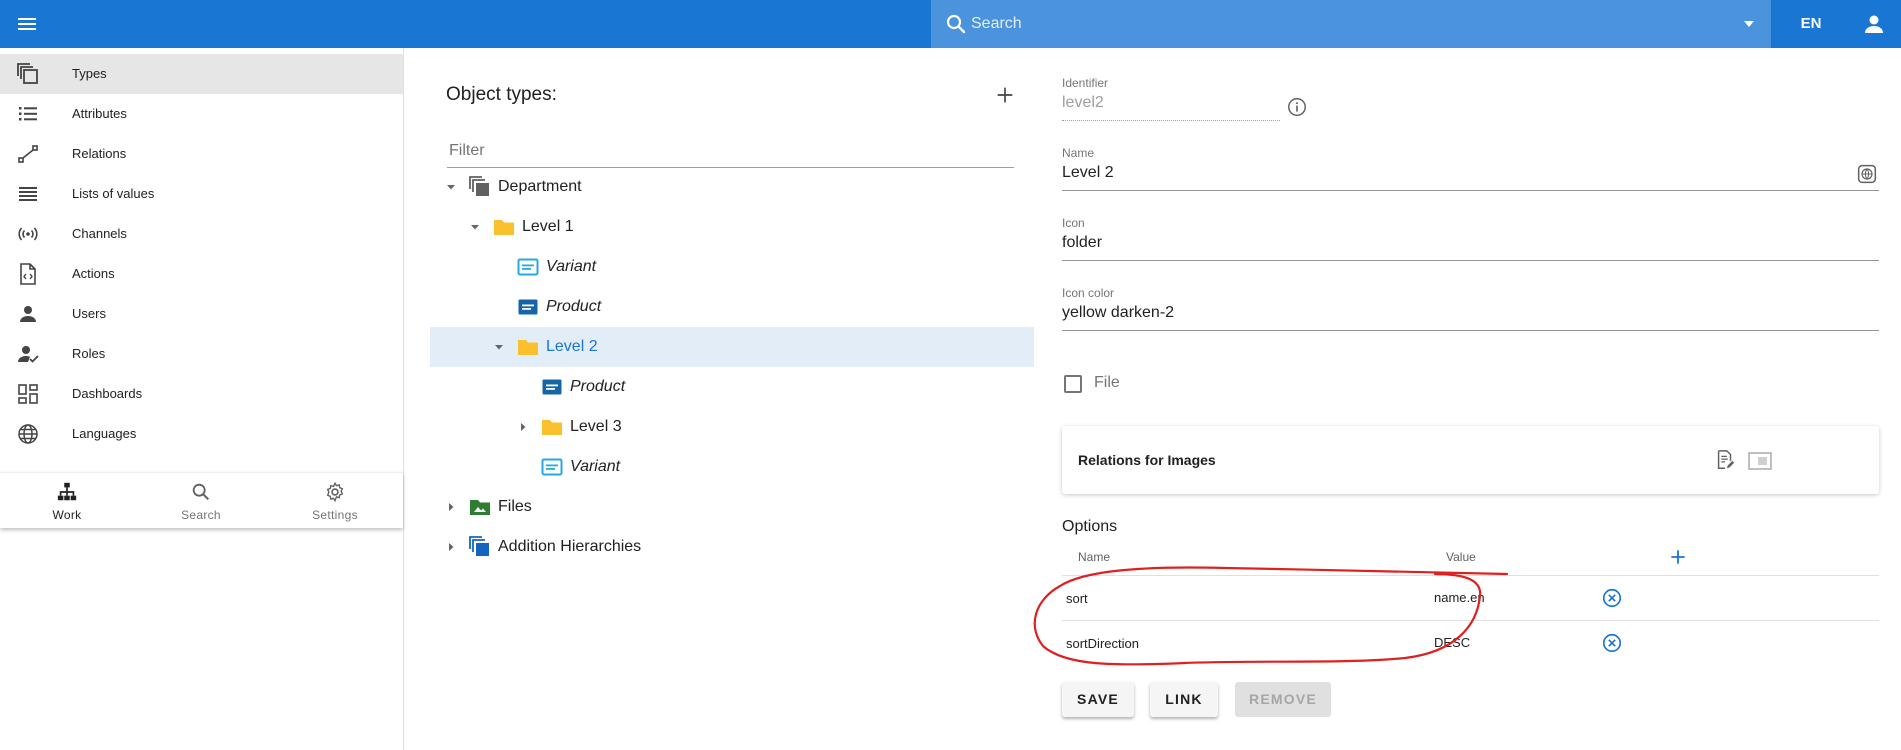 This screenshot has width=1901, height=750. What do you see at coordinates (99, 153) in the screenshot?
I see `sidebar-item-label: Relations` at bounding box center [99, 153].